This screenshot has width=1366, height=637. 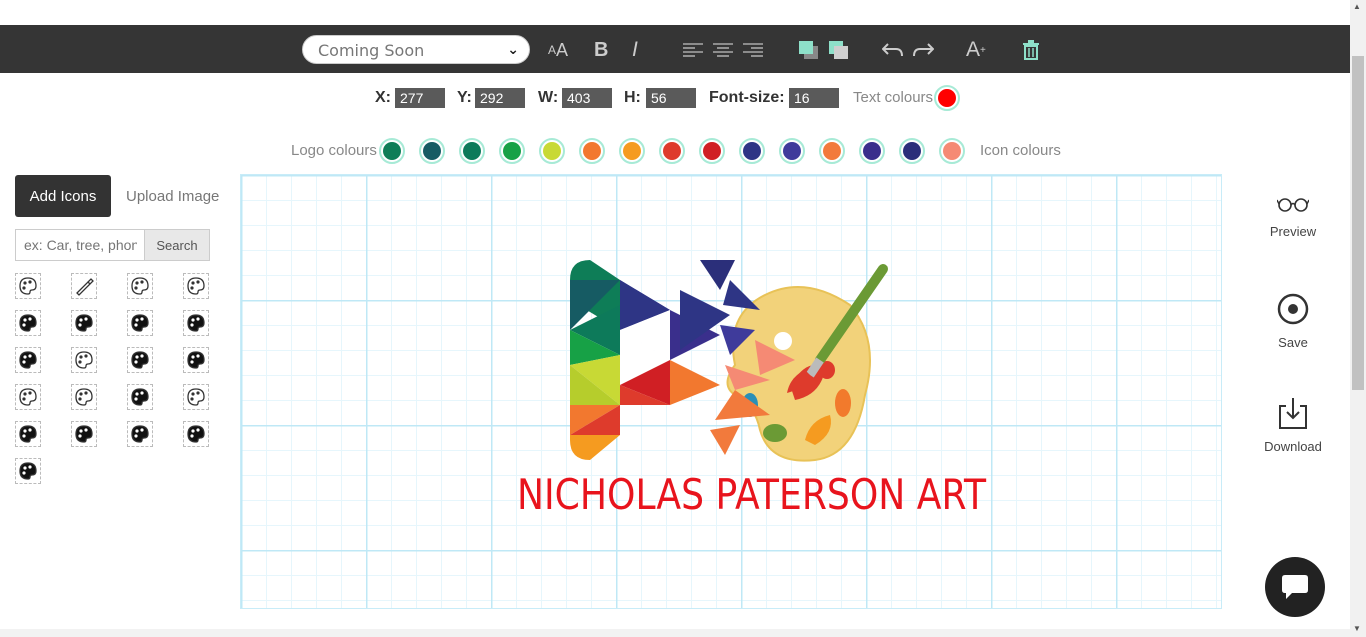 I want to click on logo-company-name: NICHOLAS PATERSON ART, so click(x=751, y=494).